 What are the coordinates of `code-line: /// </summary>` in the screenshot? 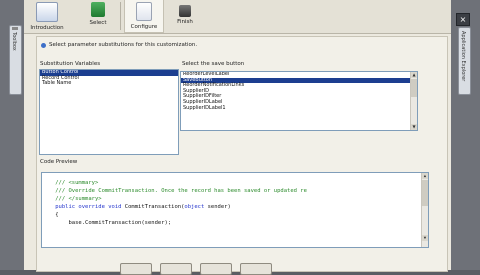 It's located at (235, 199).